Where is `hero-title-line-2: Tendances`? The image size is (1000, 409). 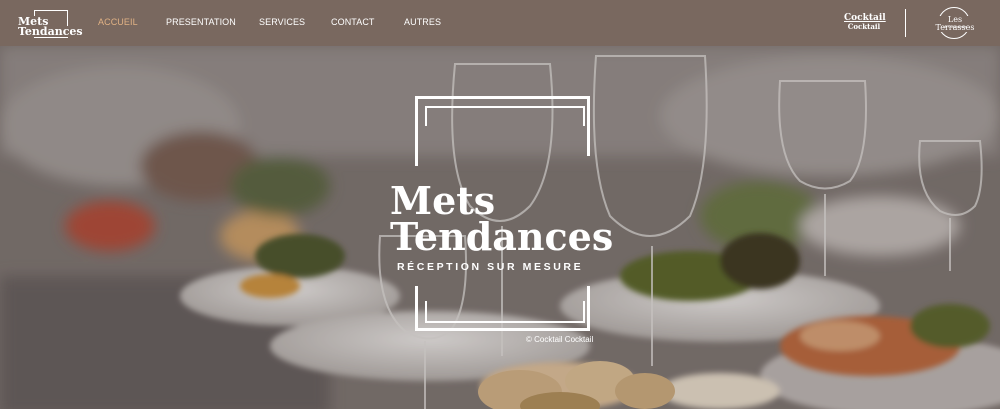
hero-title-line-2: Tendances is located at coordinates (502, 236).